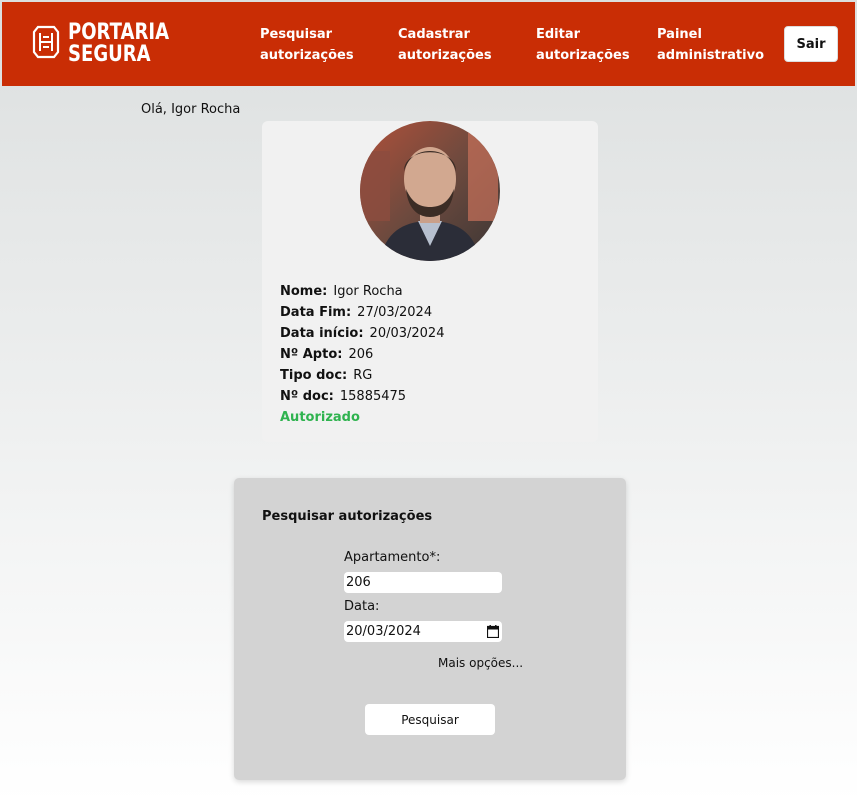  I want to click on calendar-icon, so click(493, 633).